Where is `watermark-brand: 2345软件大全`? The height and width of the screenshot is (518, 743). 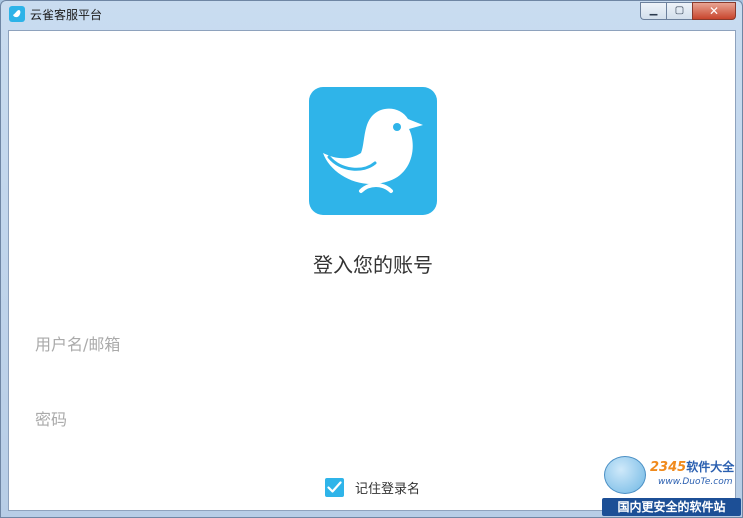 watermark-brand: 2345软件大全 is located at coordinates (692, 466).